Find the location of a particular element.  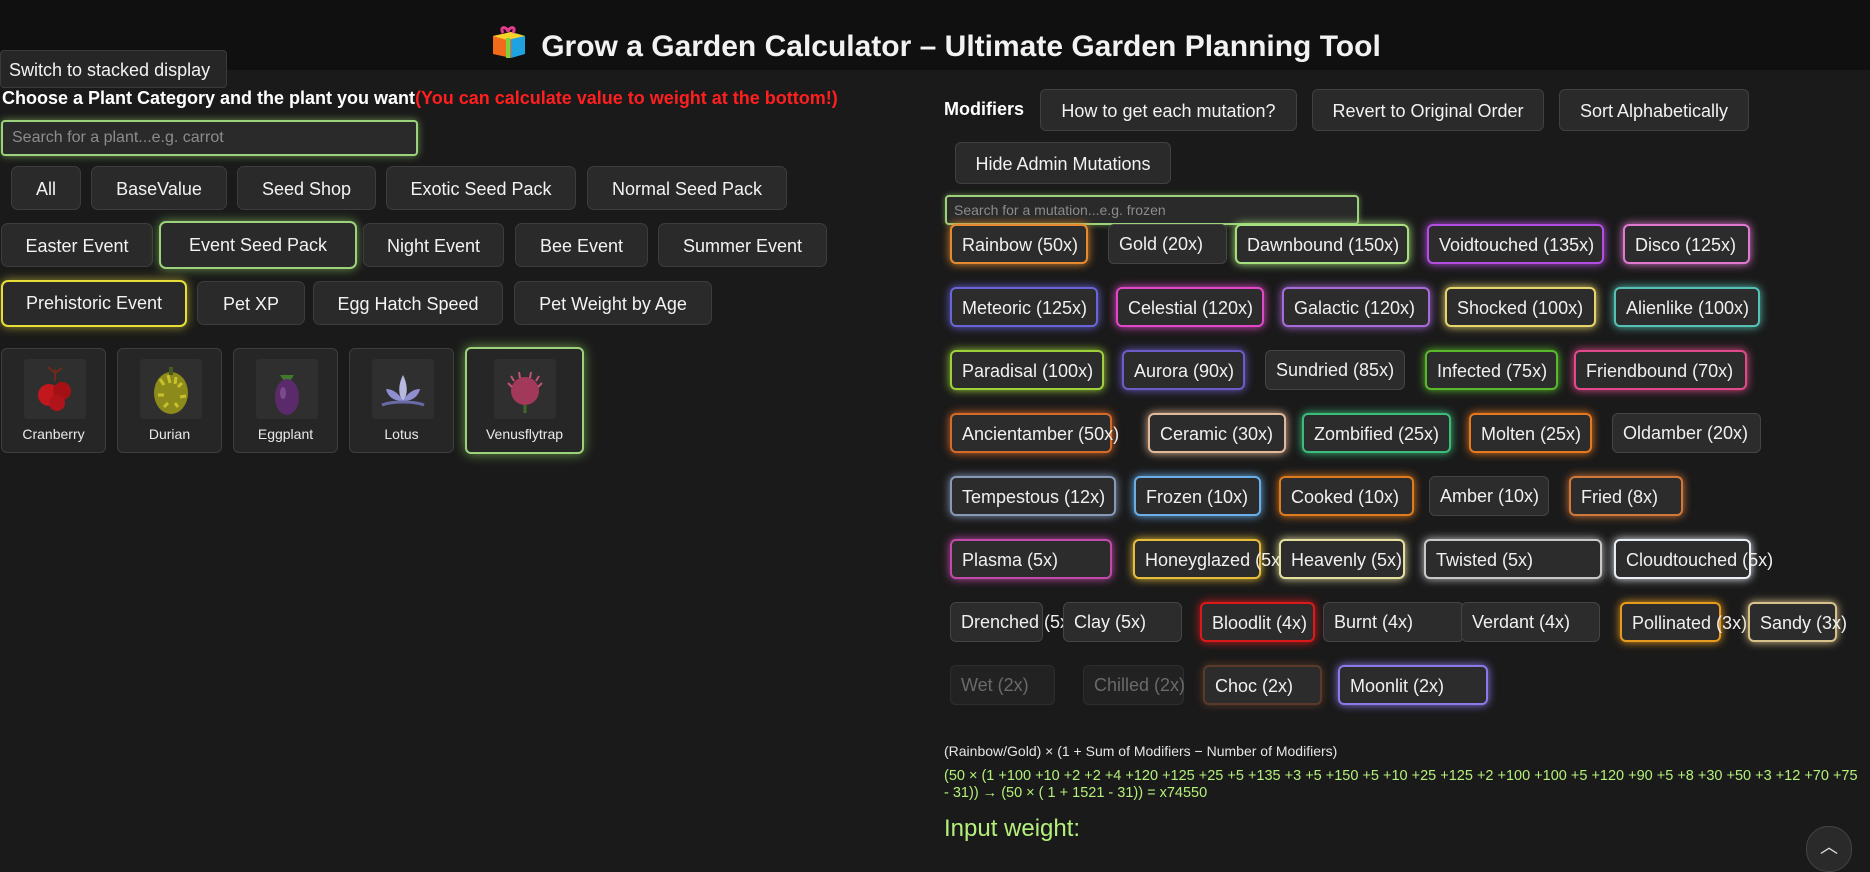

scroll-top-button: ︿ is located at coordinates (1829, 849).